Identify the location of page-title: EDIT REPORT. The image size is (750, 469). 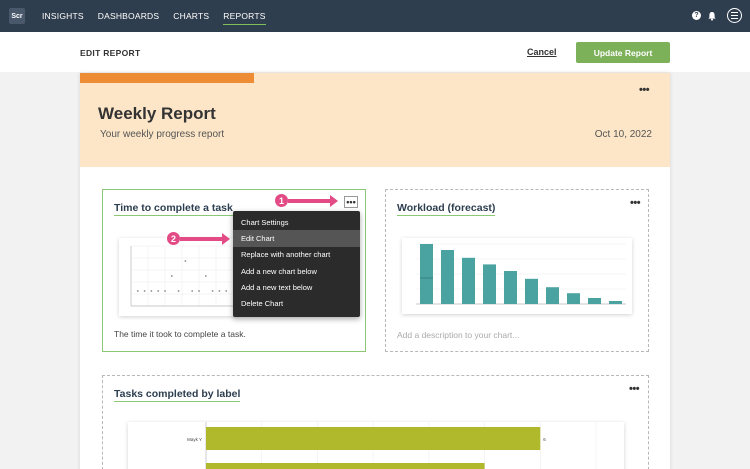
(110, 53).